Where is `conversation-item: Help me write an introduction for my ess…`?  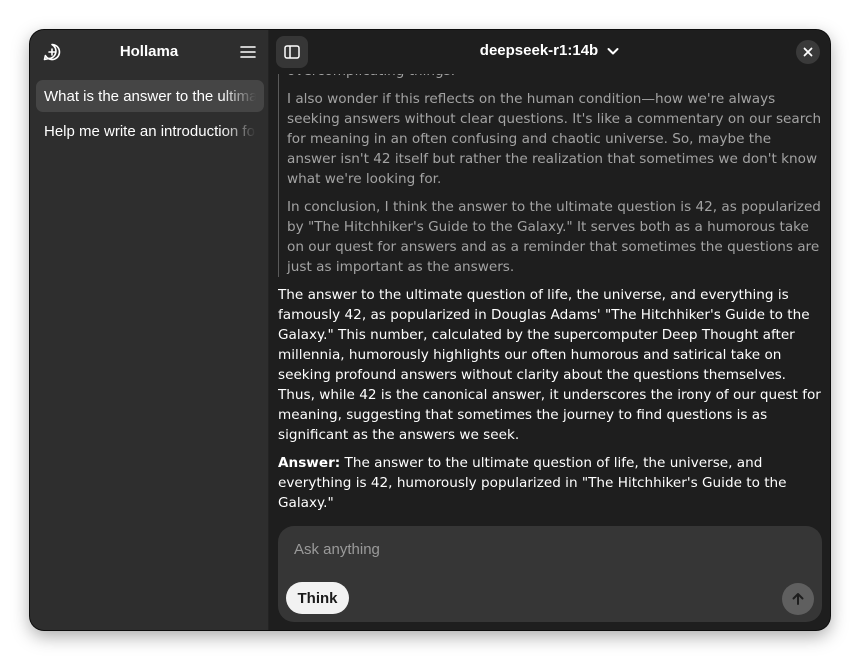 conversation-item: Help me write an introduction for my ess… is located at coordinates (150, 131).